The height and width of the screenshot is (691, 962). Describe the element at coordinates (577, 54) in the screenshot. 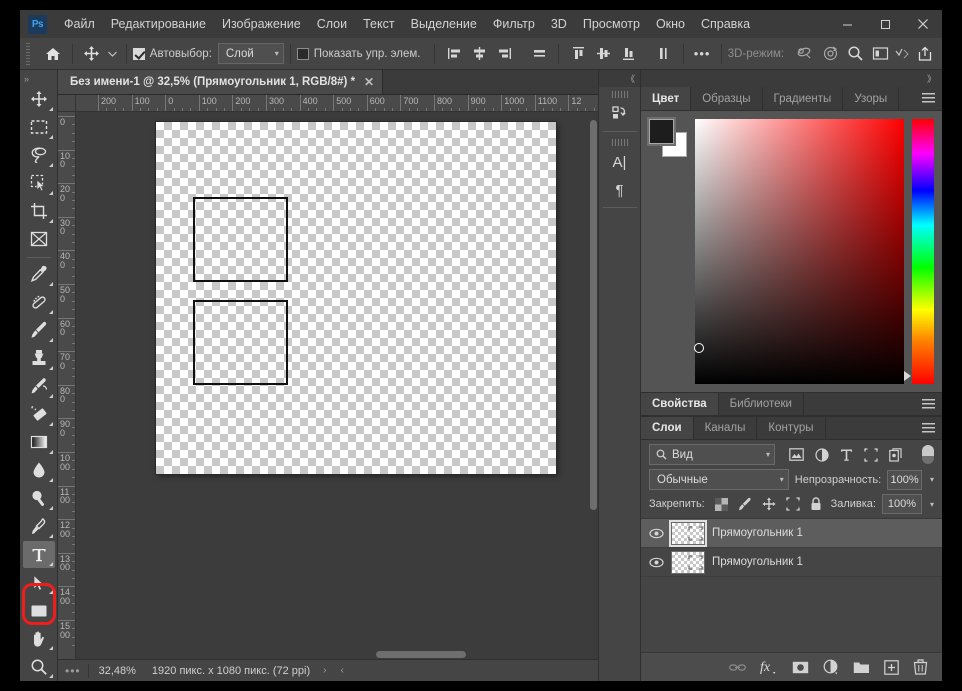

I see `align-top-icon` at that location.